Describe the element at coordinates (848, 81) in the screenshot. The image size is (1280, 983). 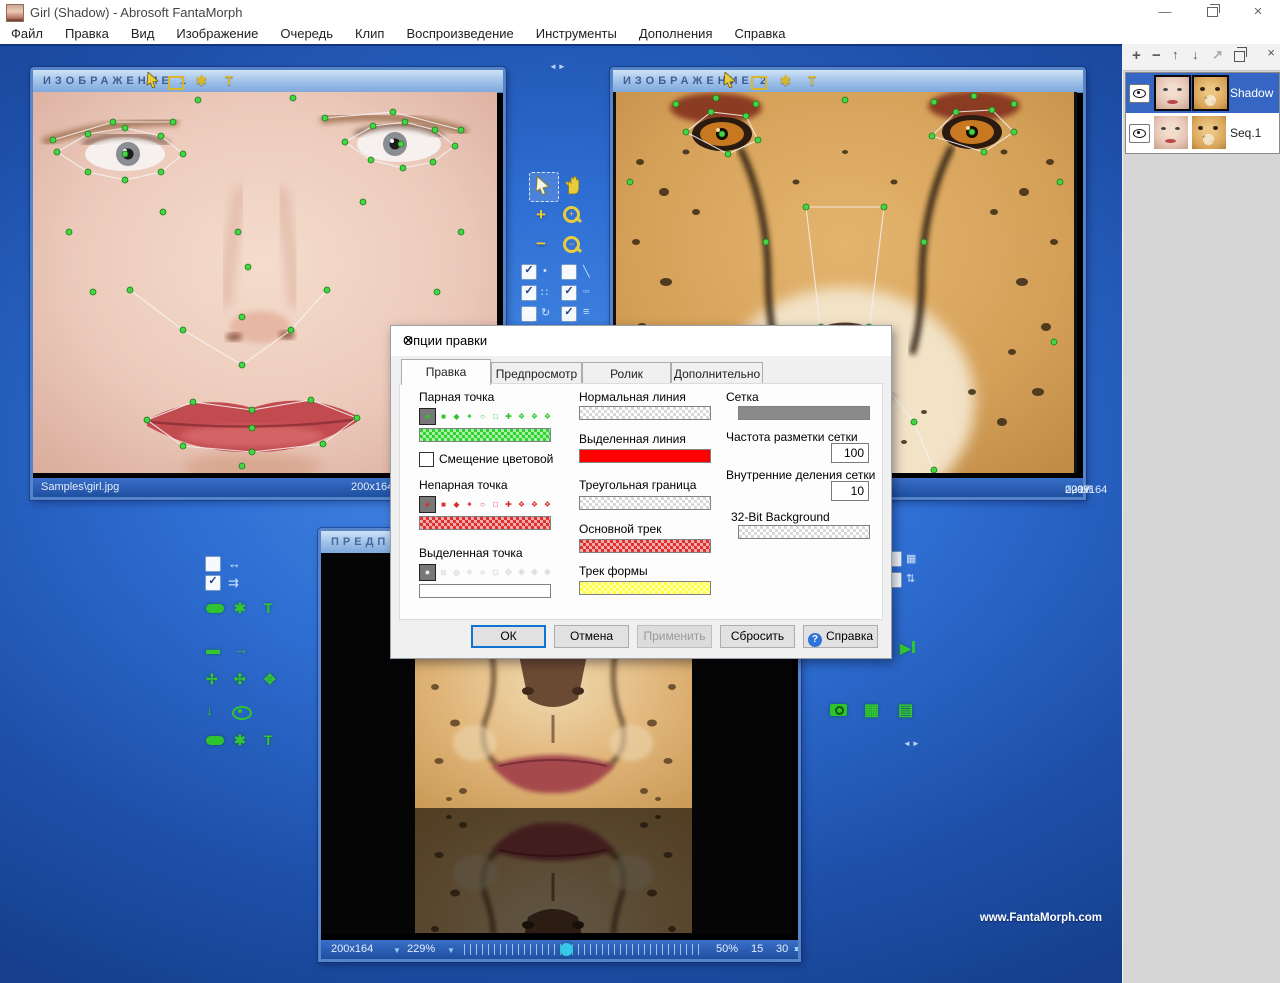
I see `image2-titlebar: ИЗОБРАЖЕНИЕ 2 ✱ T` at that location.